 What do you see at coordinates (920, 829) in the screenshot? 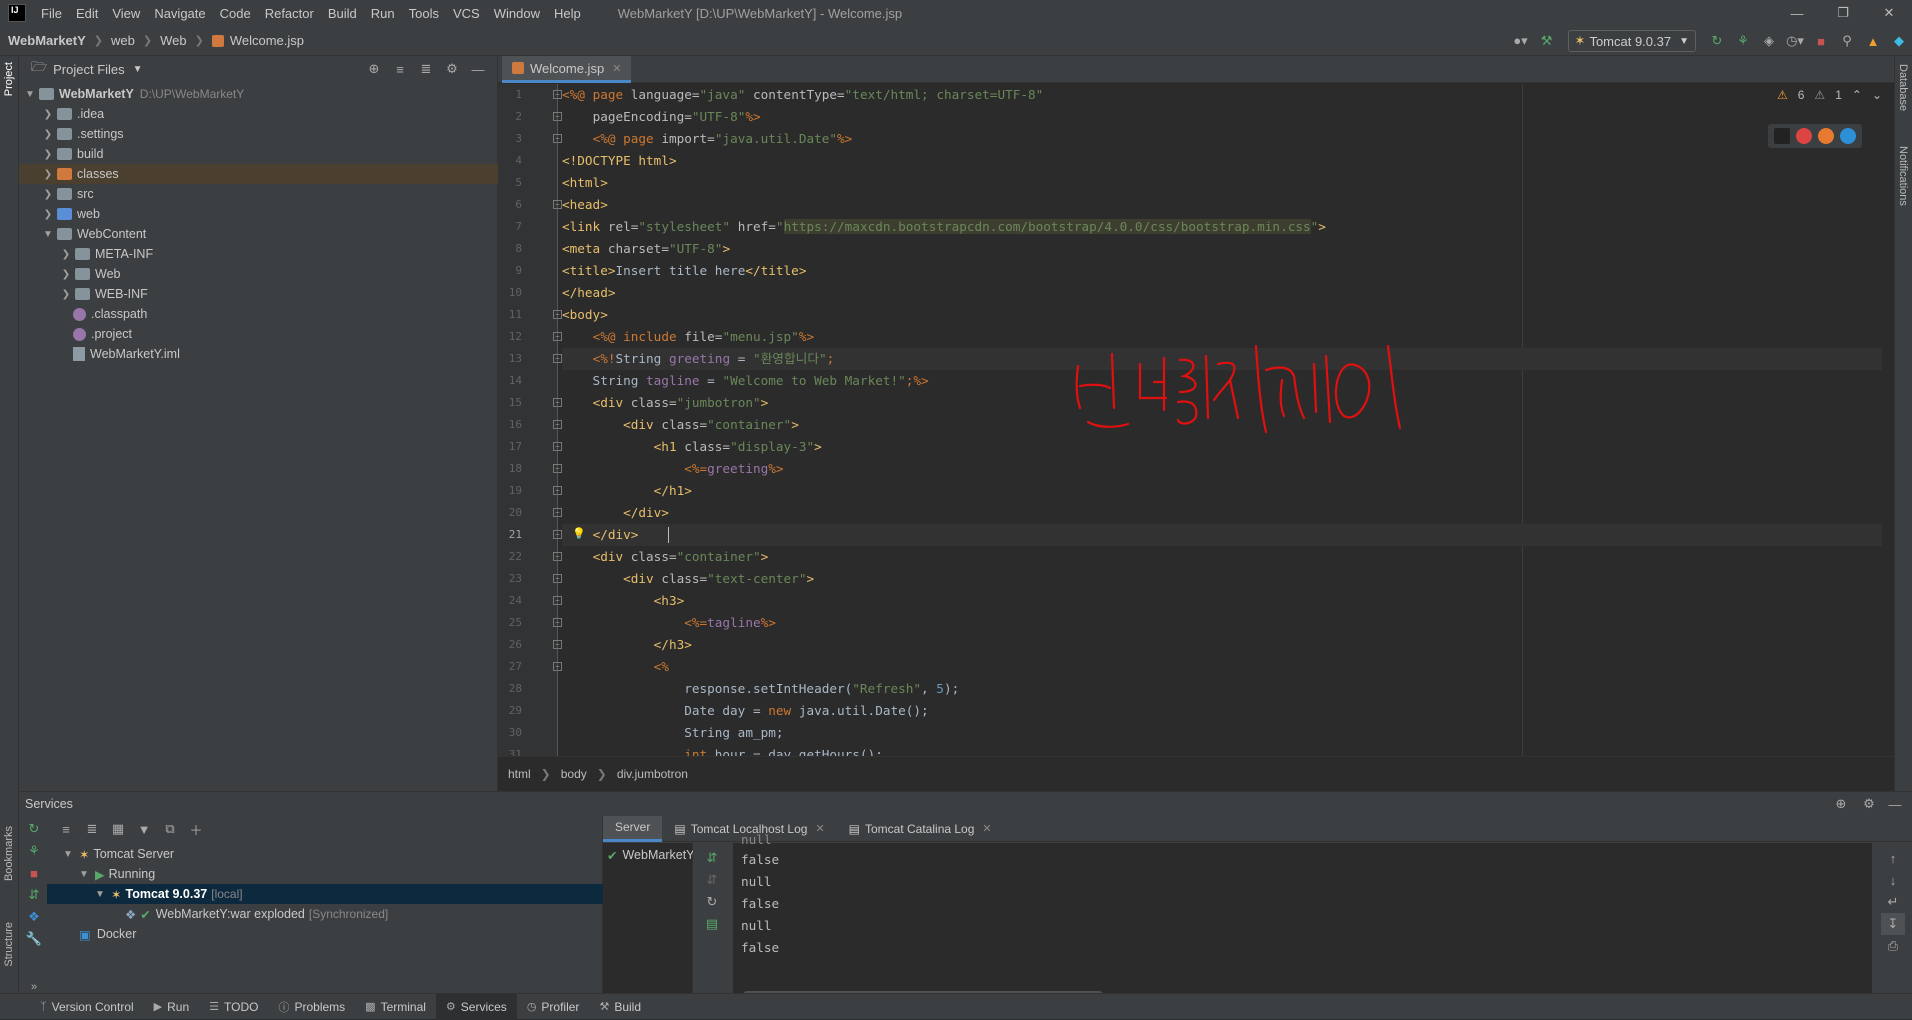
I see `tab-catalina-log: ▤ Tomcat Catalina Log ✕` at bounding box center [920, 829].